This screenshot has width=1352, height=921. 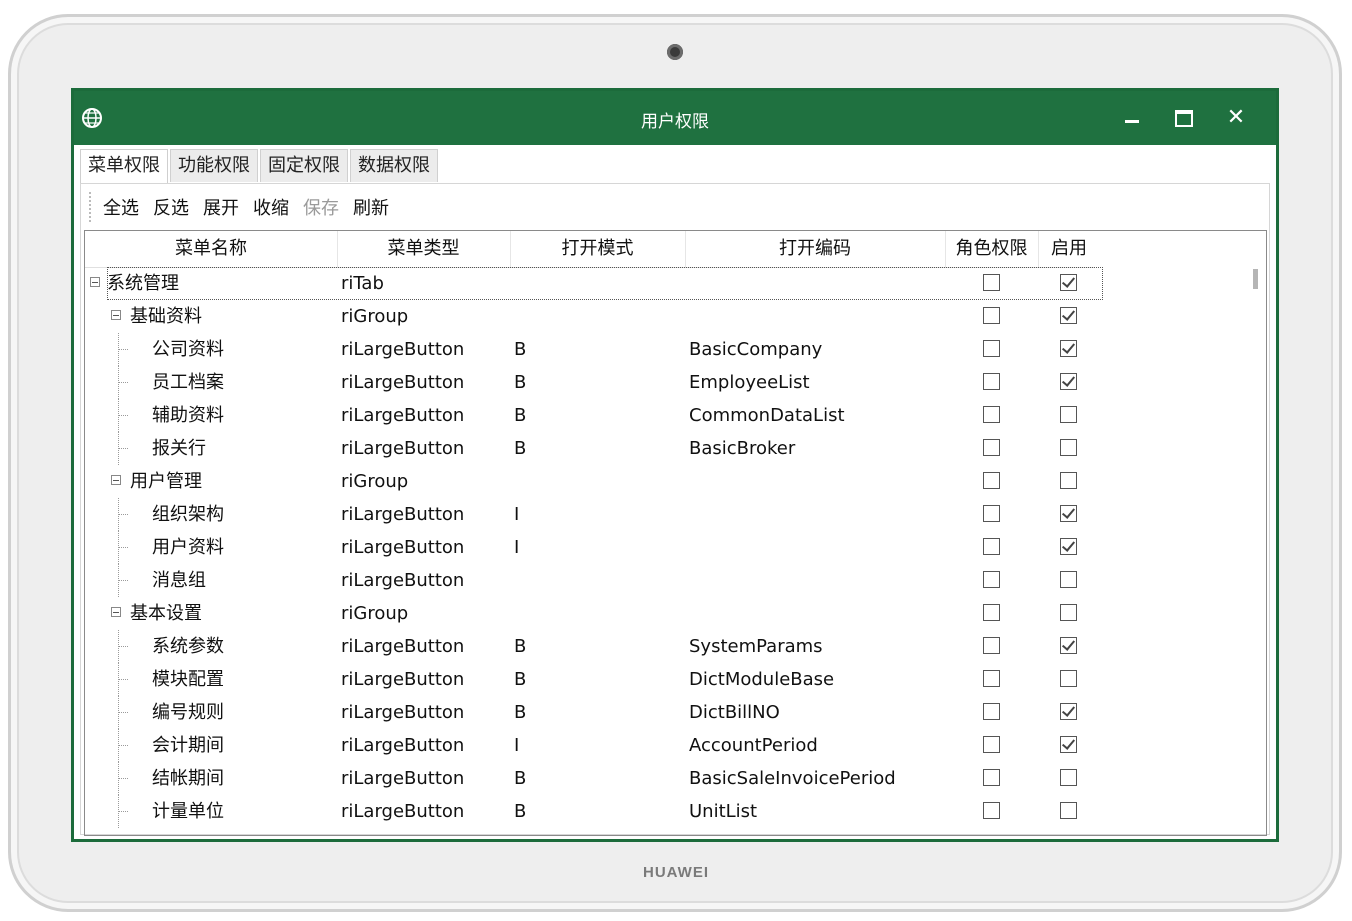 What do you see at coordinates (188, 745) in the screenshot?
I see `menu-name: 会计期间` at bounding box center [188, 745].